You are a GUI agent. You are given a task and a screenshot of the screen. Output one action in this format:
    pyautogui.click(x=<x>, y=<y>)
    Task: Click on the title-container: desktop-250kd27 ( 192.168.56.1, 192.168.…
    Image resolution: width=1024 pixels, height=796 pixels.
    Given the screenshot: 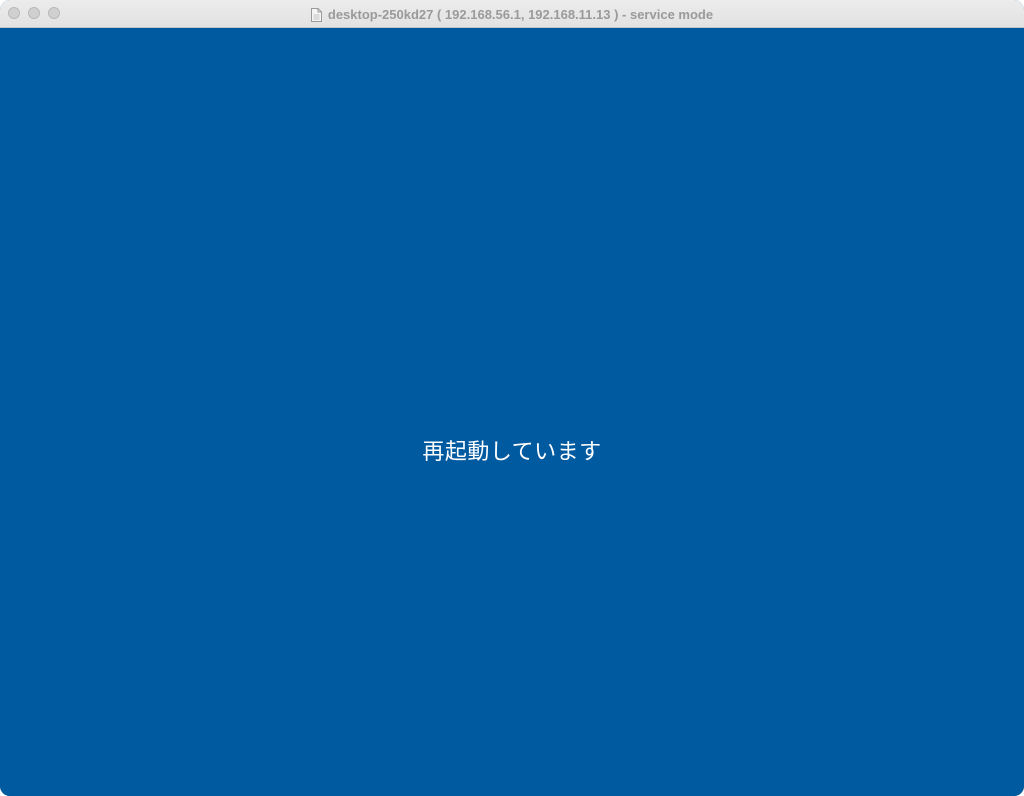 What is the action you would take?
    pyautogui.click(x=512, y=14)
    